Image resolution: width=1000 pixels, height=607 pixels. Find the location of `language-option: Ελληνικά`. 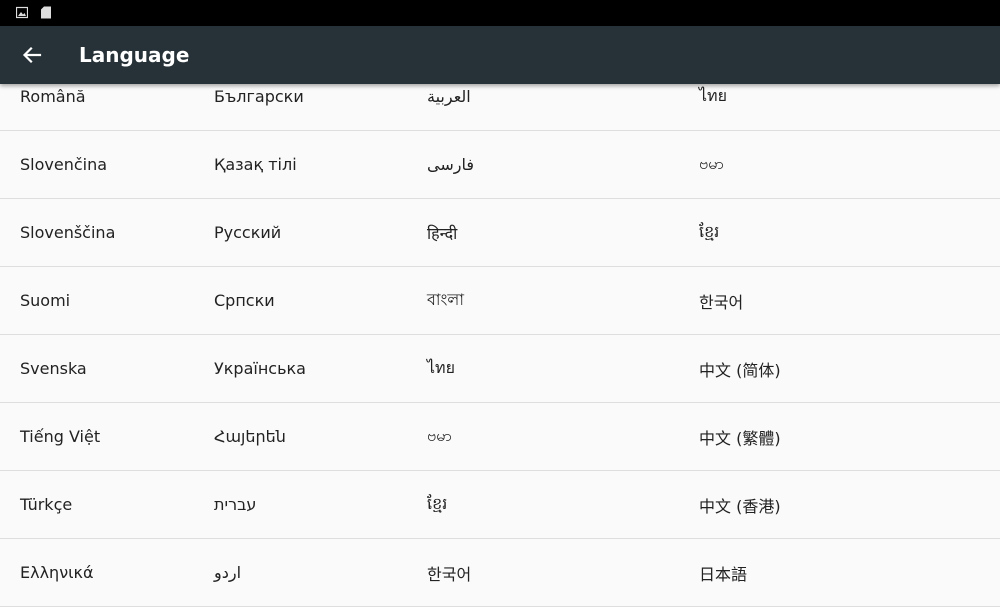

language-option: Ελληνικά is located at coordinates (110, 572).